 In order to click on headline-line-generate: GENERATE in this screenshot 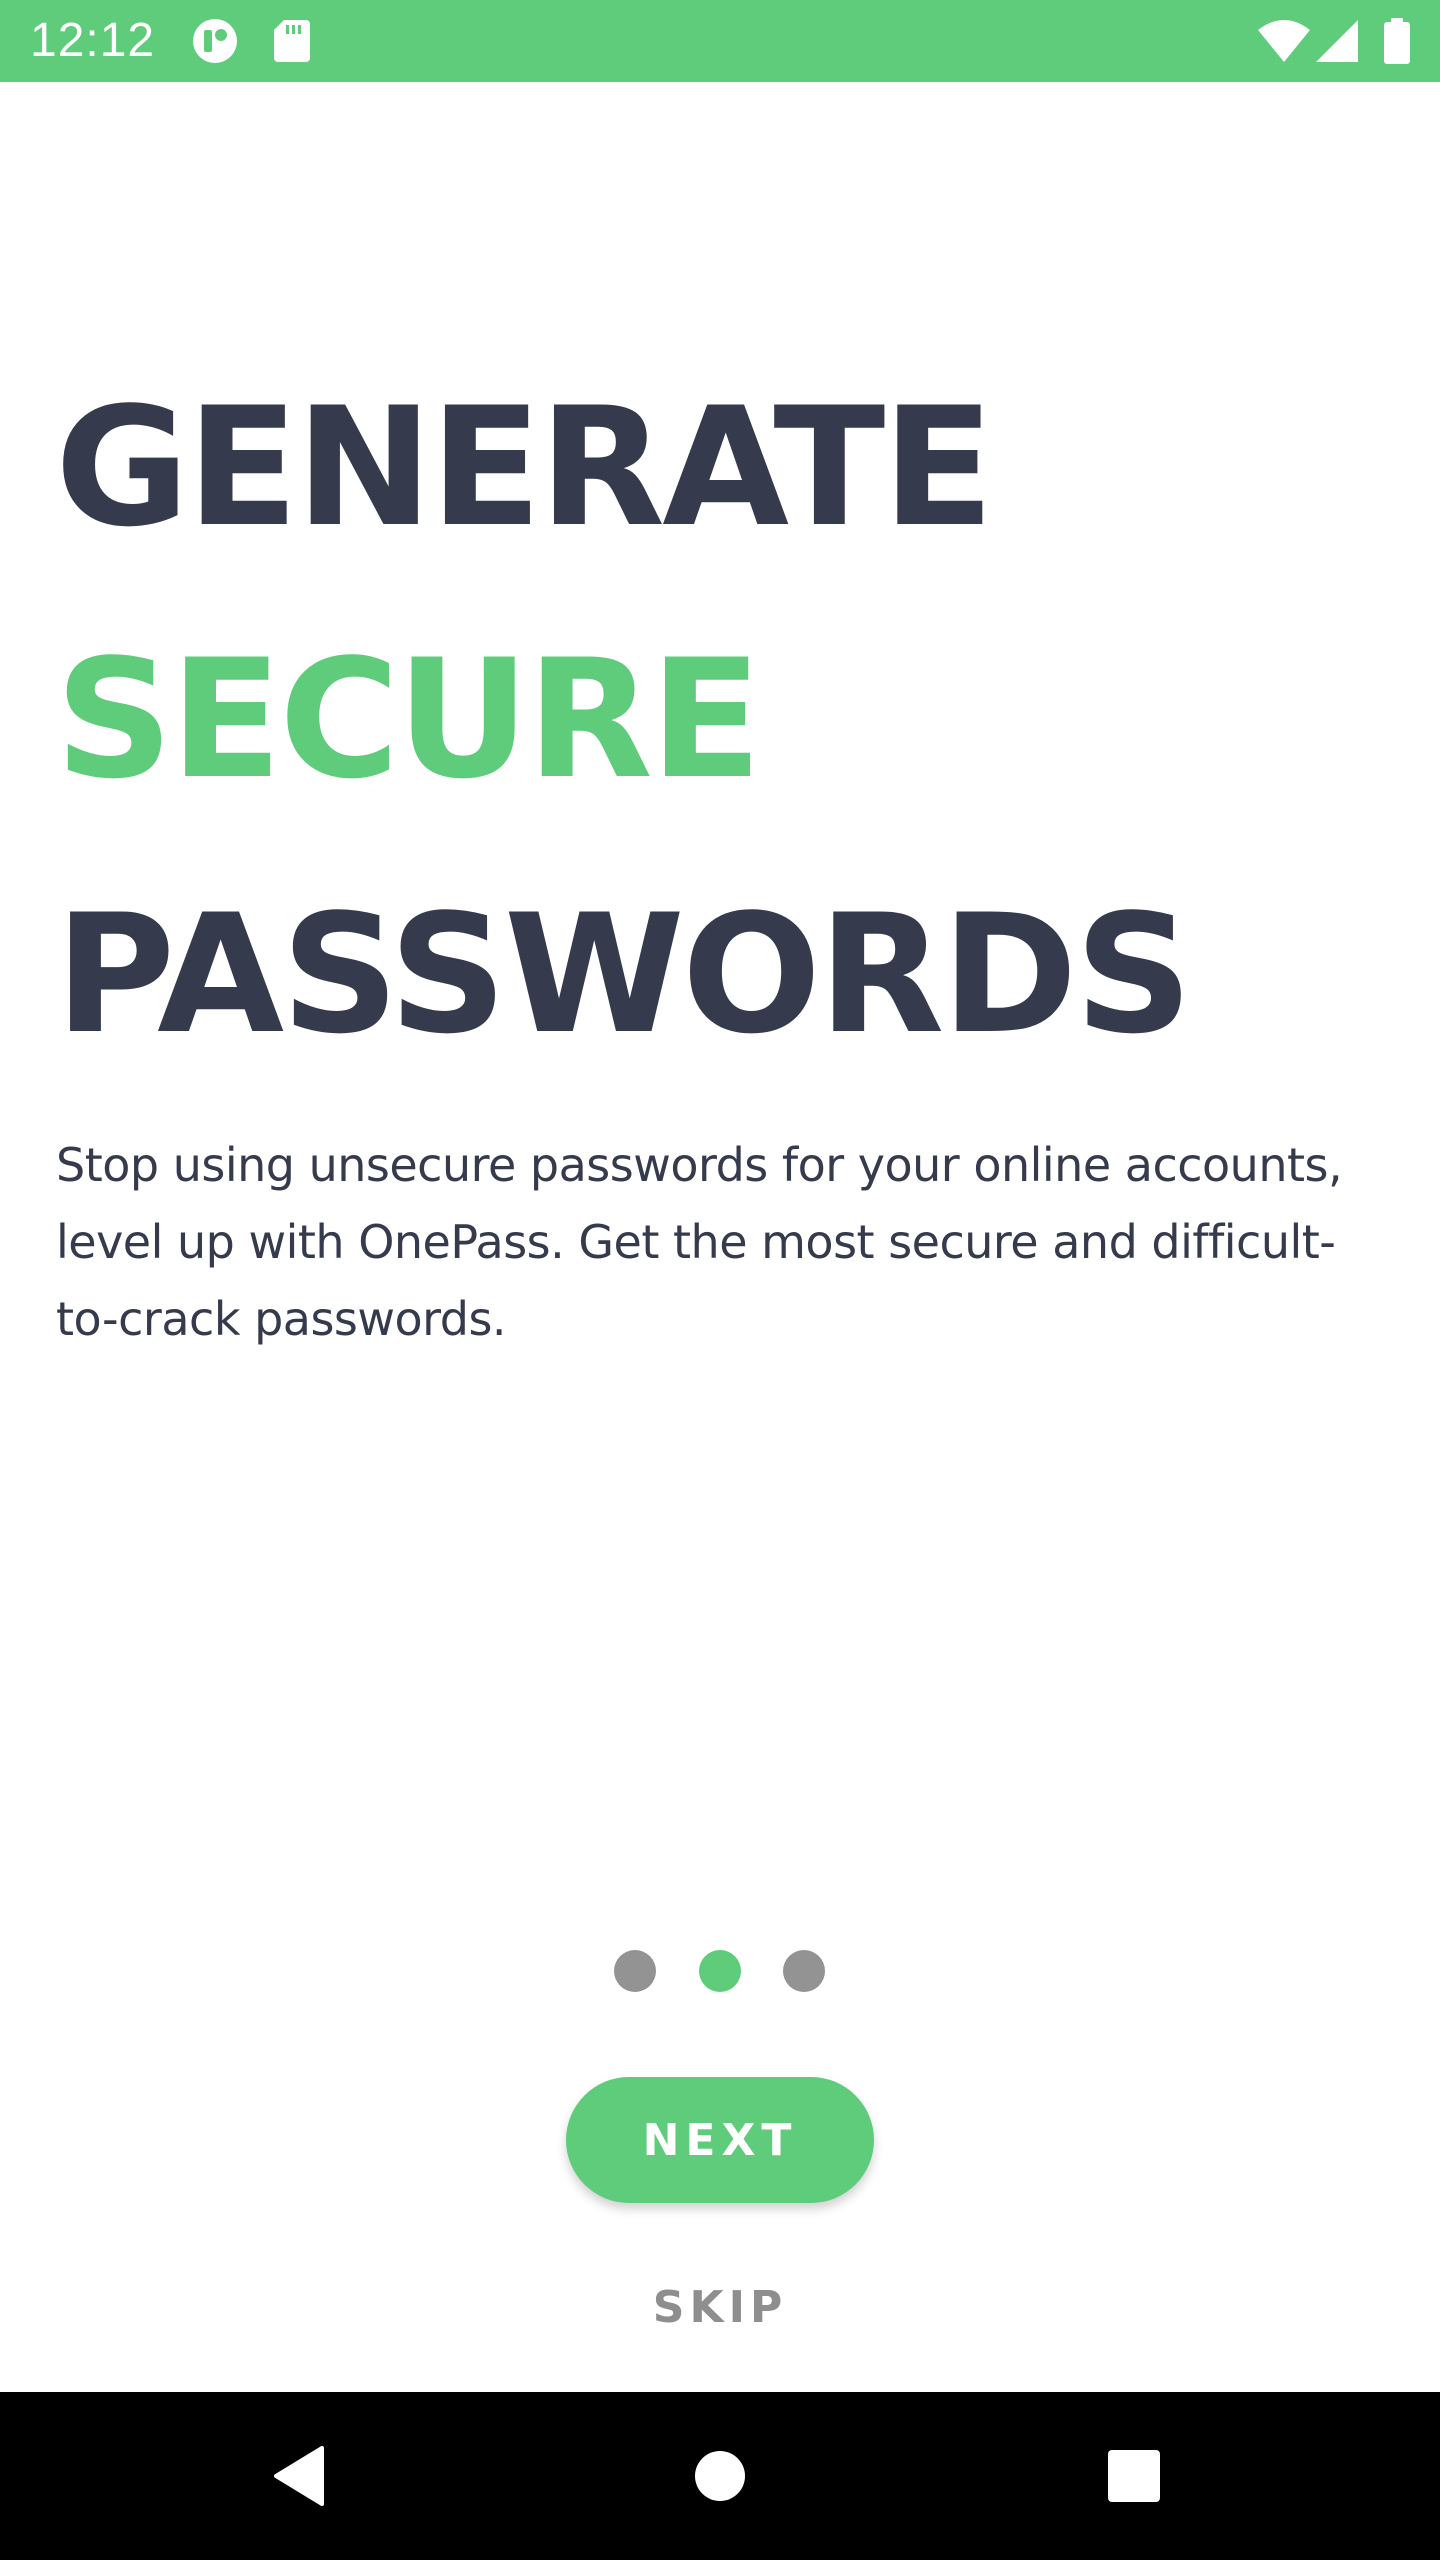, I will do `click(524, 467)`.